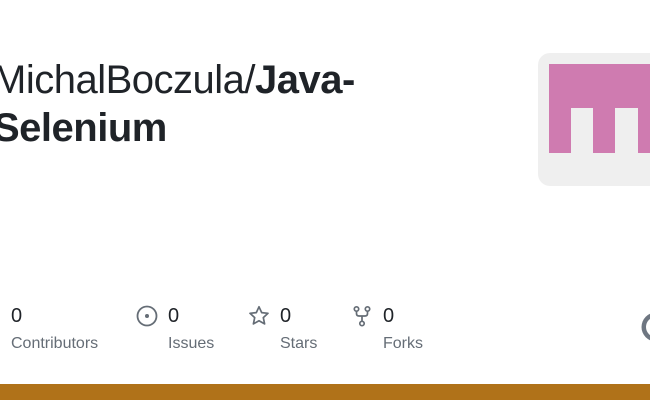 This screenshot has height=400, width=650. What do you see at coordinates (362, 316) in the screenshot?
I see `repo-forked-icon` at bounding box center [362, 316].